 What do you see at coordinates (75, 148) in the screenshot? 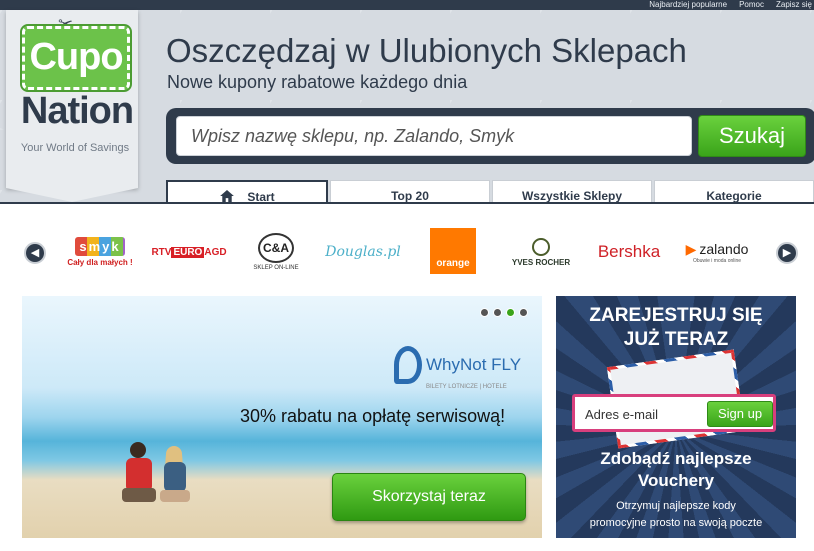
I see `logo-tagline: Your World of Savings` at bounding box center [75, 148].